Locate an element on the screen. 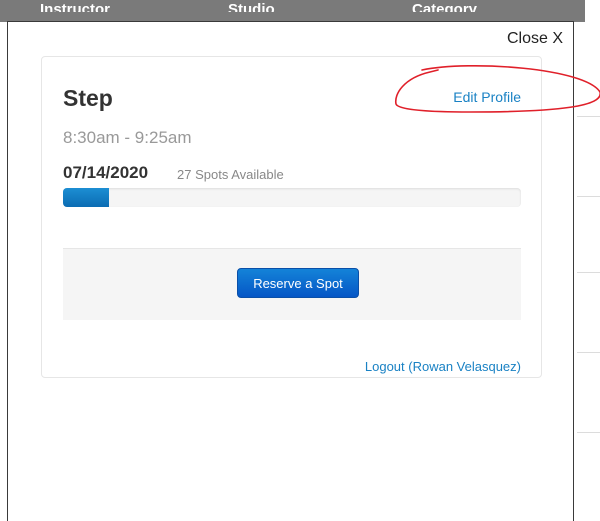 The image size is (600, 521). logout-link: Logout (Rowan Velasquez) is located at coordinates (443, 366).